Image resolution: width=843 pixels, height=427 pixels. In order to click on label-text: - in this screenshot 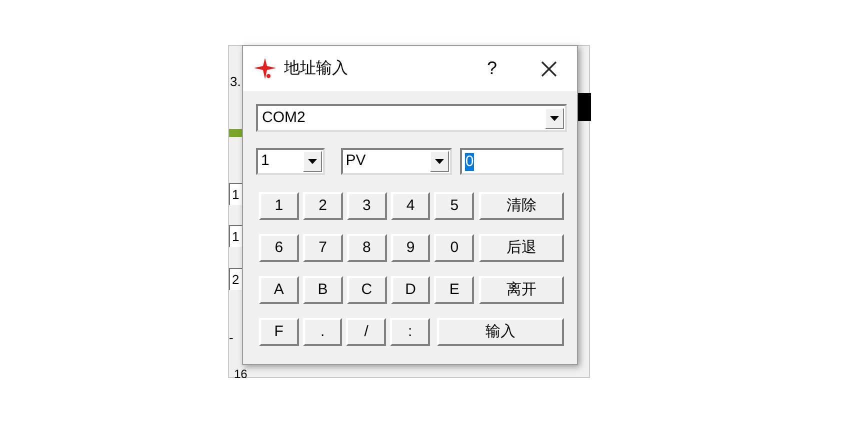, I will do `click(231, 338)`.